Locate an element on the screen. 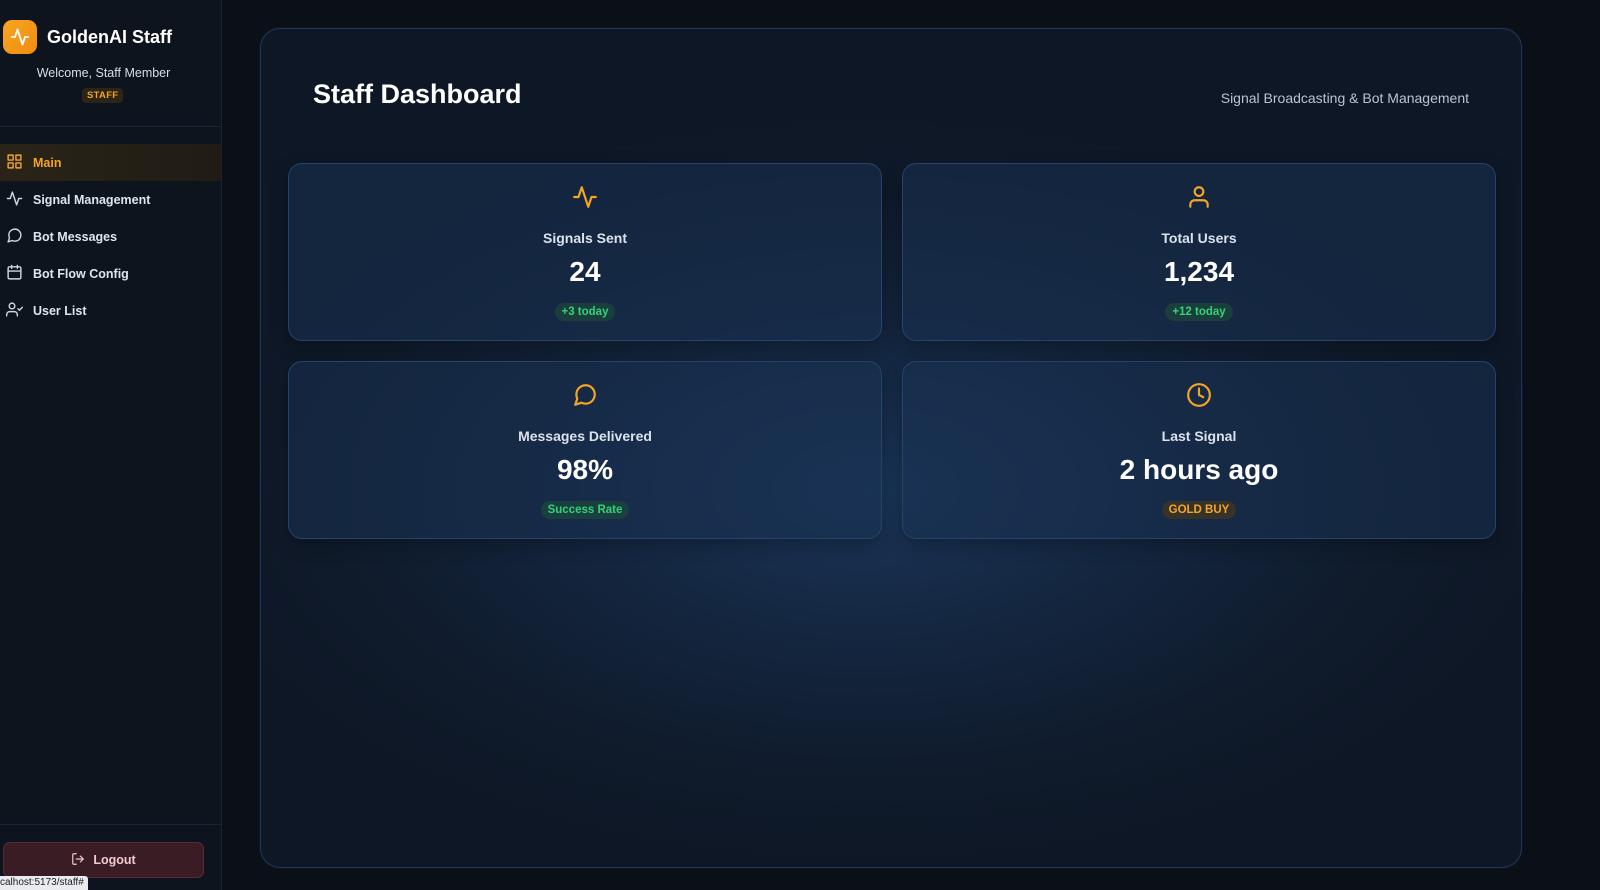  stat-card-messages-delivered: Messages Delivered 98% Success Rate is located at coordinates (585, 450).